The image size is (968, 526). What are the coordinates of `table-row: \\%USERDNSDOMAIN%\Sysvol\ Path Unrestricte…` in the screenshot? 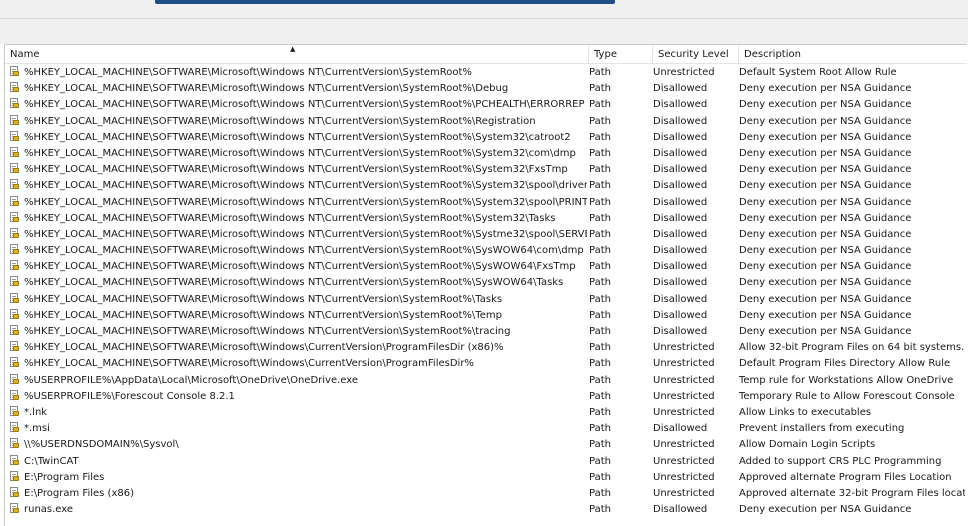 It's located at (486, 445).